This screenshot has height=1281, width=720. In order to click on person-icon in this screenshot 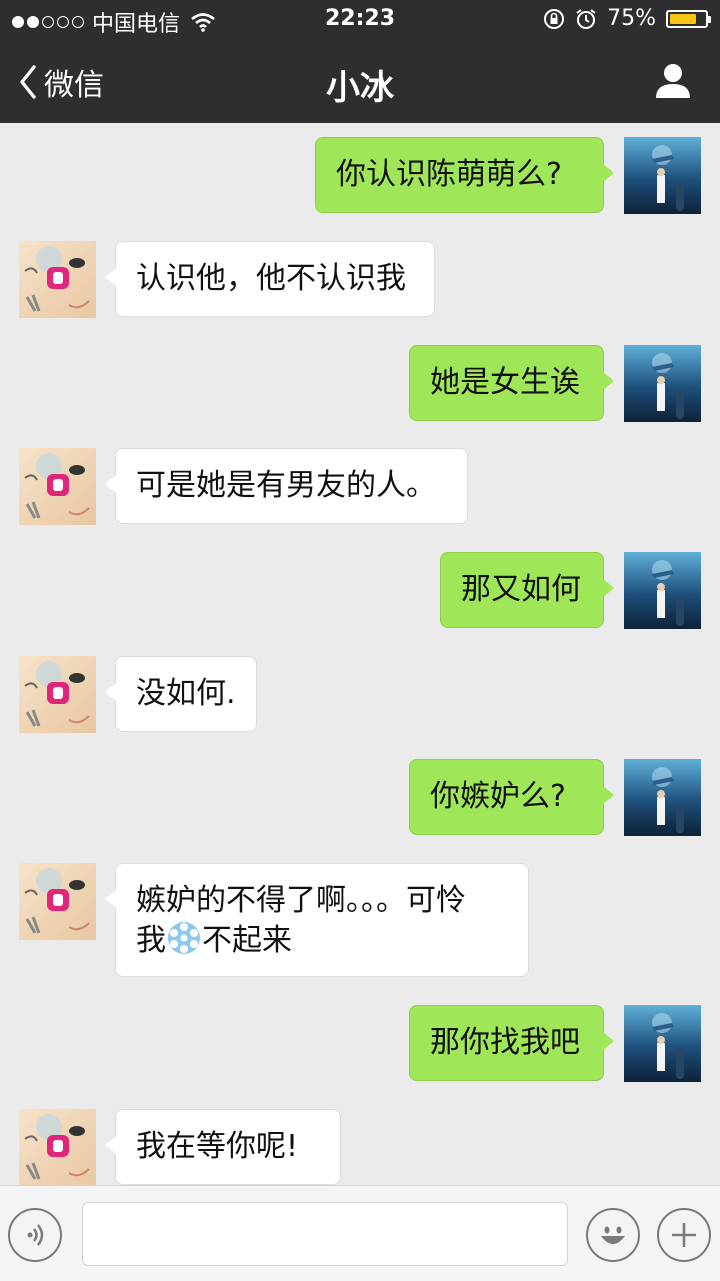, I will do `click(673, 81)`.